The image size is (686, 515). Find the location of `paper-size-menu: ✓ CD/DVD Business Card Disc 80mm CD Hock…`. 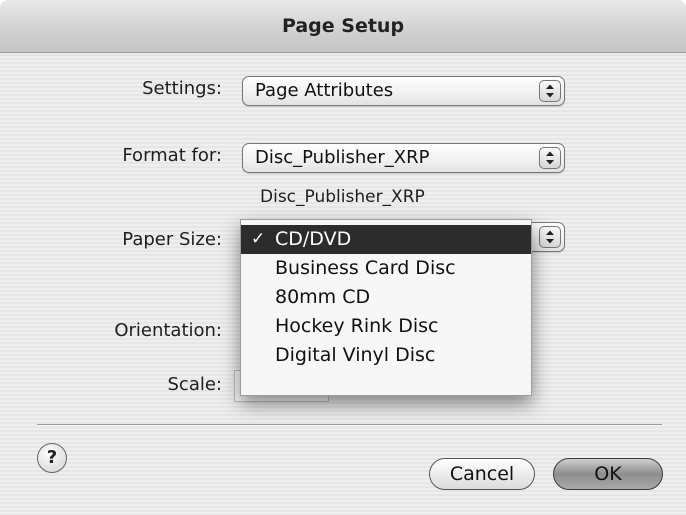

paper-size-menu: ✓ CD/DVD Business Card Disc 80mm CD Hock… is located at coordinates (386, 307).